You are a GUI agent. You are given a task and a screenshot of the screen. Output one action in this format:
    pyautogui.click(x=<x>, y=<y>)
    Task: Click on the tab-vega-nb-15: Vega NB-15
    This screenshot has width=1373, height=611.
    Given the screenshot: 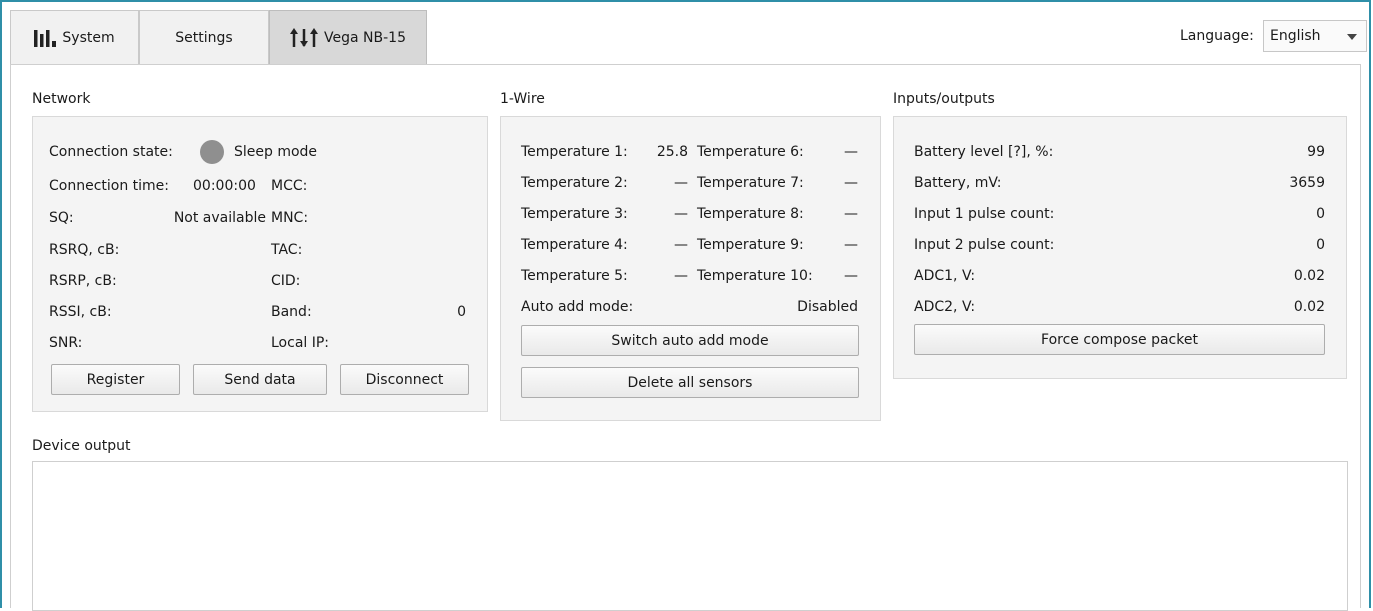 What is the action you would take?
    pyautogui.click(x=348, y=37)
    